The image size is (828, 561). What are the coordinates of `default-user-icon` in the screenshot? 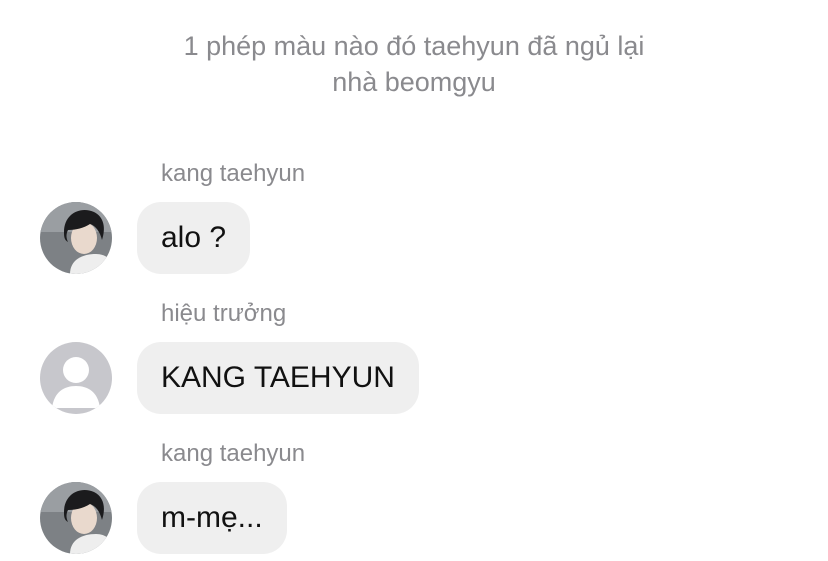 It's located at (76, 378).